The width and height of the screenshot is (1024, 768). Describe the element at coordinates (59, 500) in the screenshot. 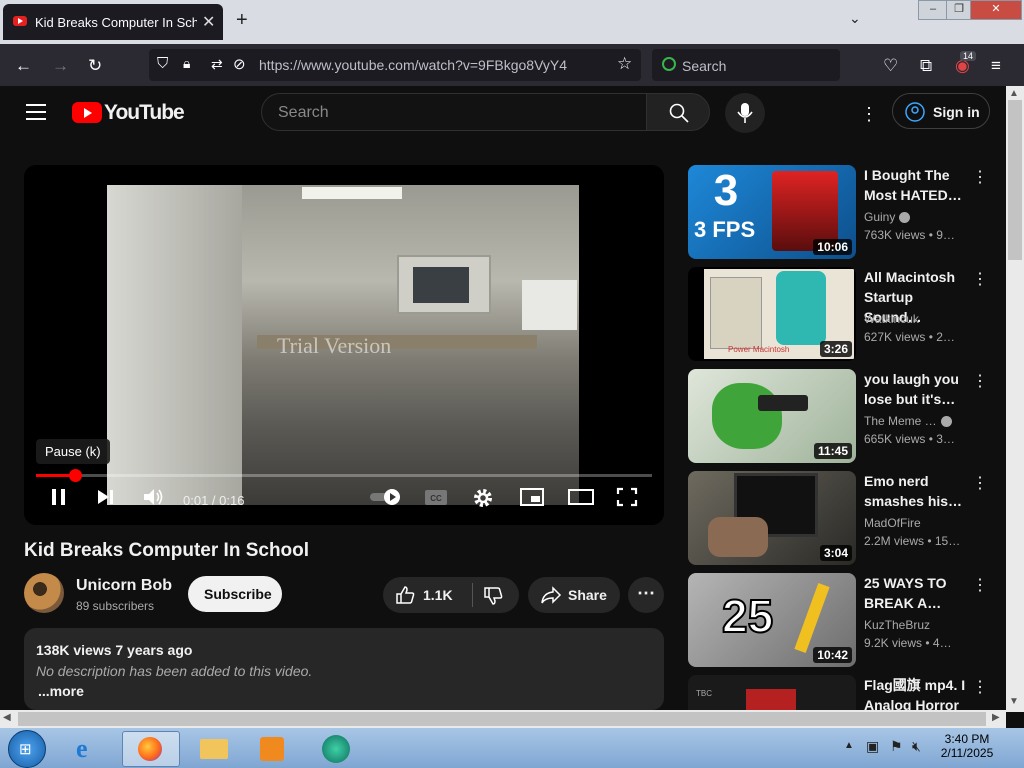

I see `pause-button` at that location.